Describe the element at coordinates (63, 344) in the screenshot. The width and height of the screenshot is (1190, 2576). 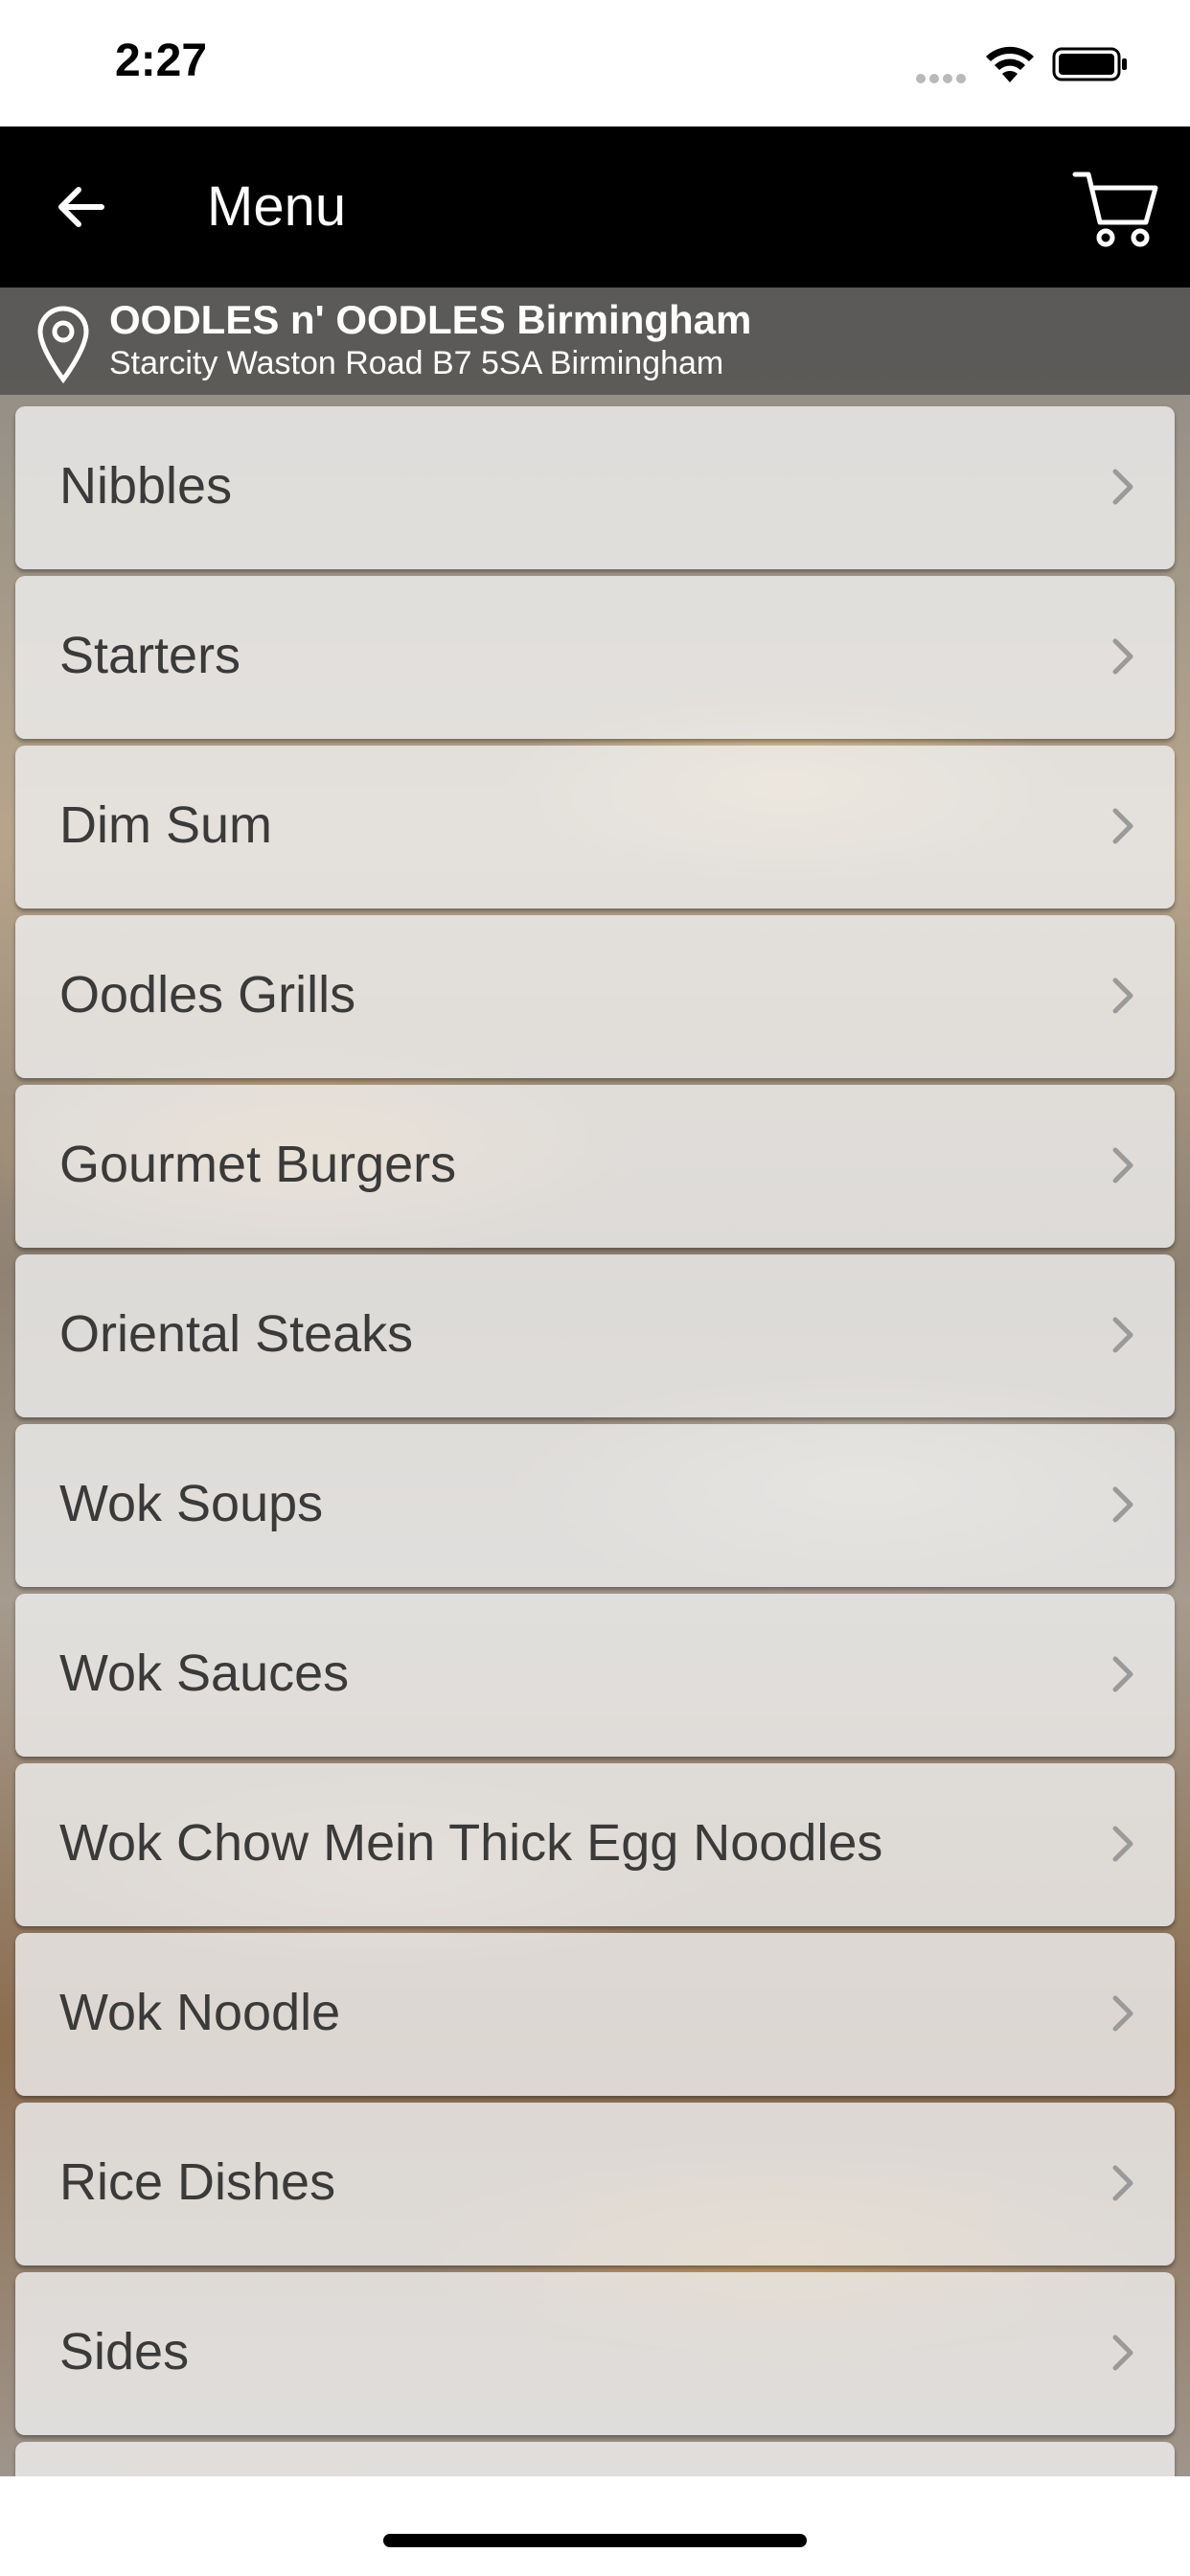
I see `location-pin-icon` at that location.